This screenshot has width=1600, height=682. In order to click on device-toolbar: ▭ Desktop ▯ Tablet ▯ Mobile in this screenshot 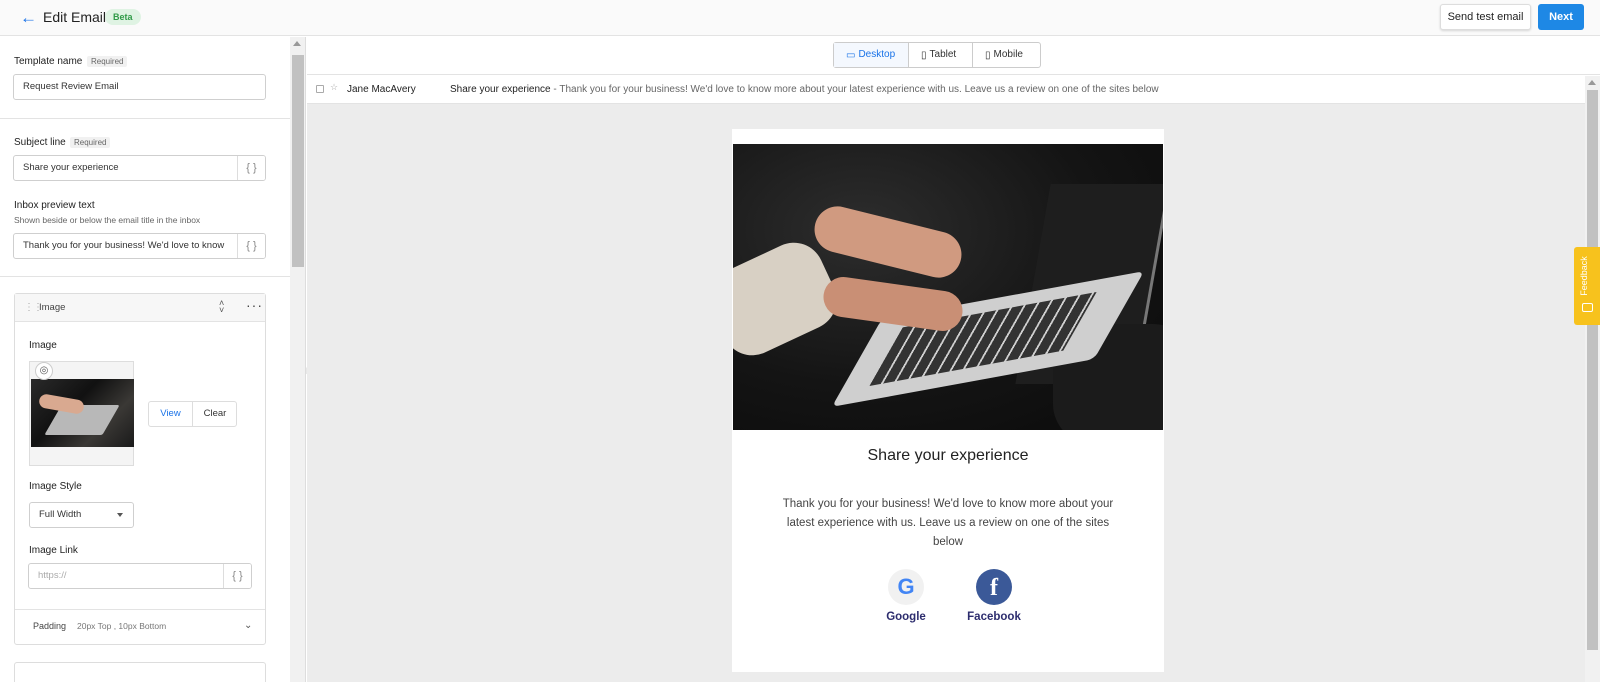, I will do `click(953, 56)`.